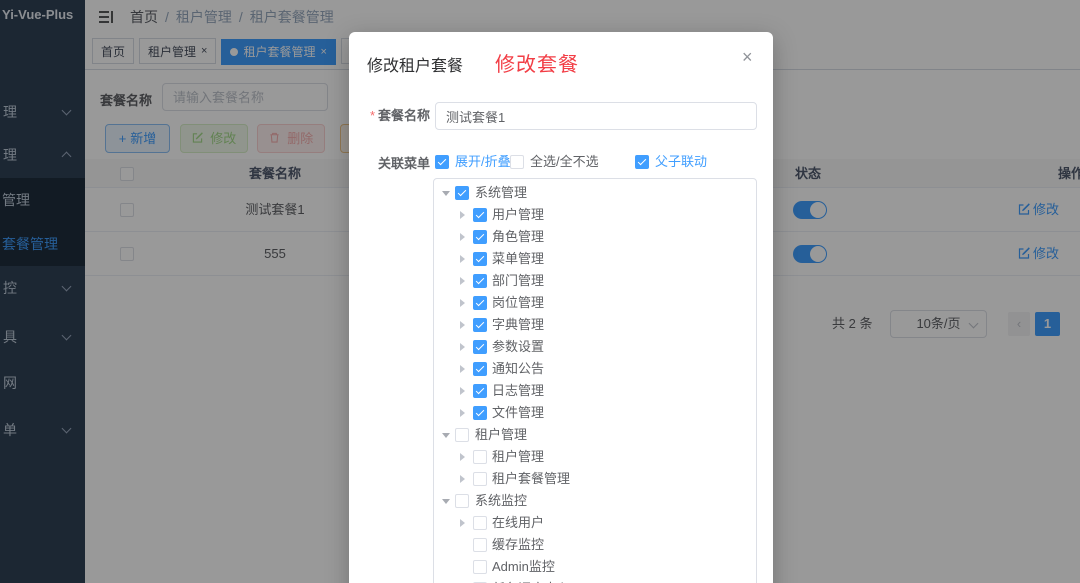 The width and height of the screenshot is (1080, 583). I want to click on tree-node-label: 系统管理, so click(501, 192).